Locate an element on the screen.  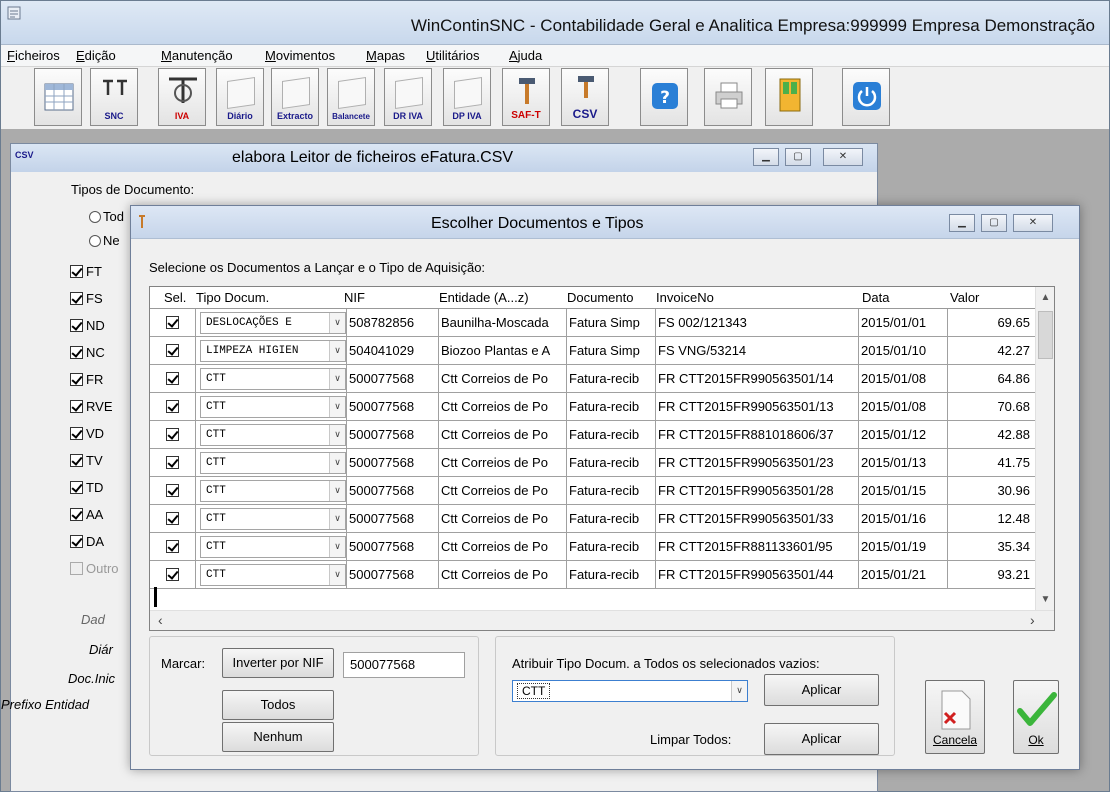
checkbox-fr: FR is located at coordinates (86, 379).